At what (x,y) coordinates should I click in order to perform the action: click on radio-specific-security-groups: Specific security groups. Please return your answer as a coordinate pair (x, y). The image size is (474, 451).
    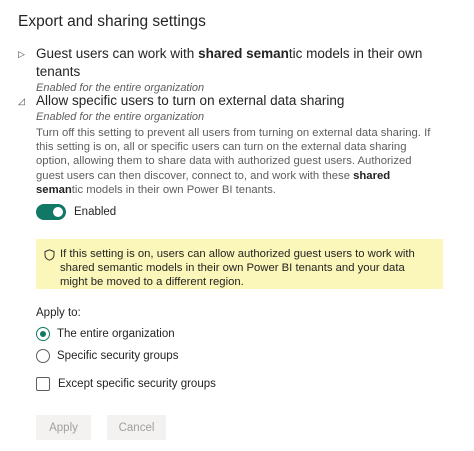
    Looking at the image, I should click on (107, 356).